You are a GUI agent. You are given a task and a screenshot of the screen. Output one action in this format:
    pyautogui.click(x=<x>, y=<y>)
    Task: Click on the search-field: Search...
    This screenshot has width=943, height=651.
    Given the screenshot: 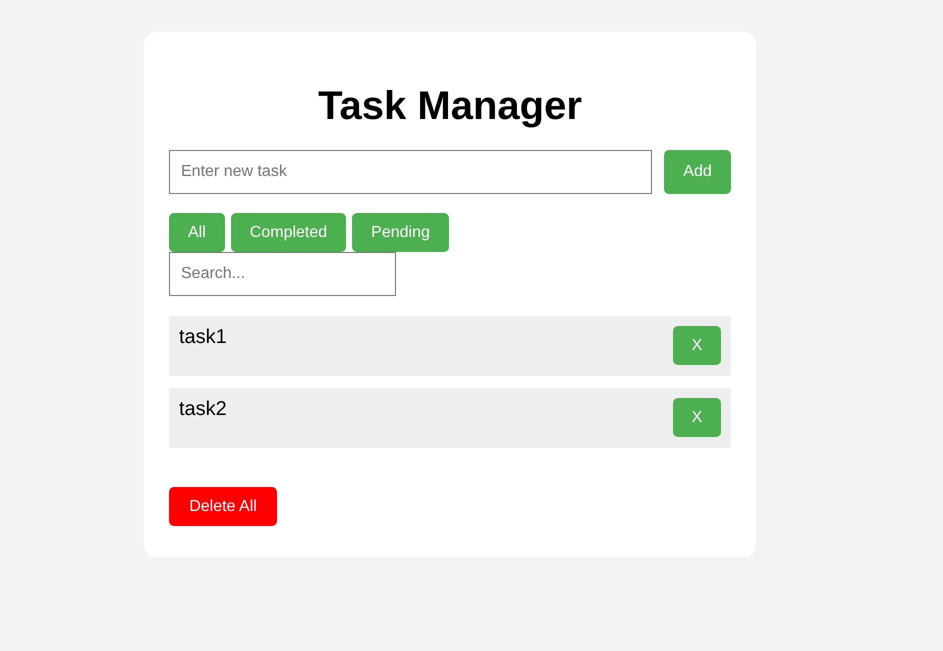 What is the action you would take?
    pyautogui.click(x=282, y=274)
    